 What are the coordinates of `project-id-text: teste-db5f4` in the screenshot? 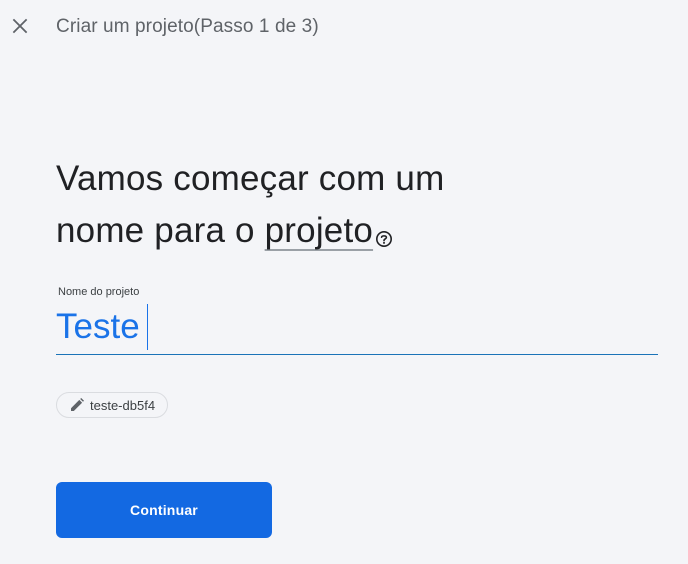 It's located at (123, 405).